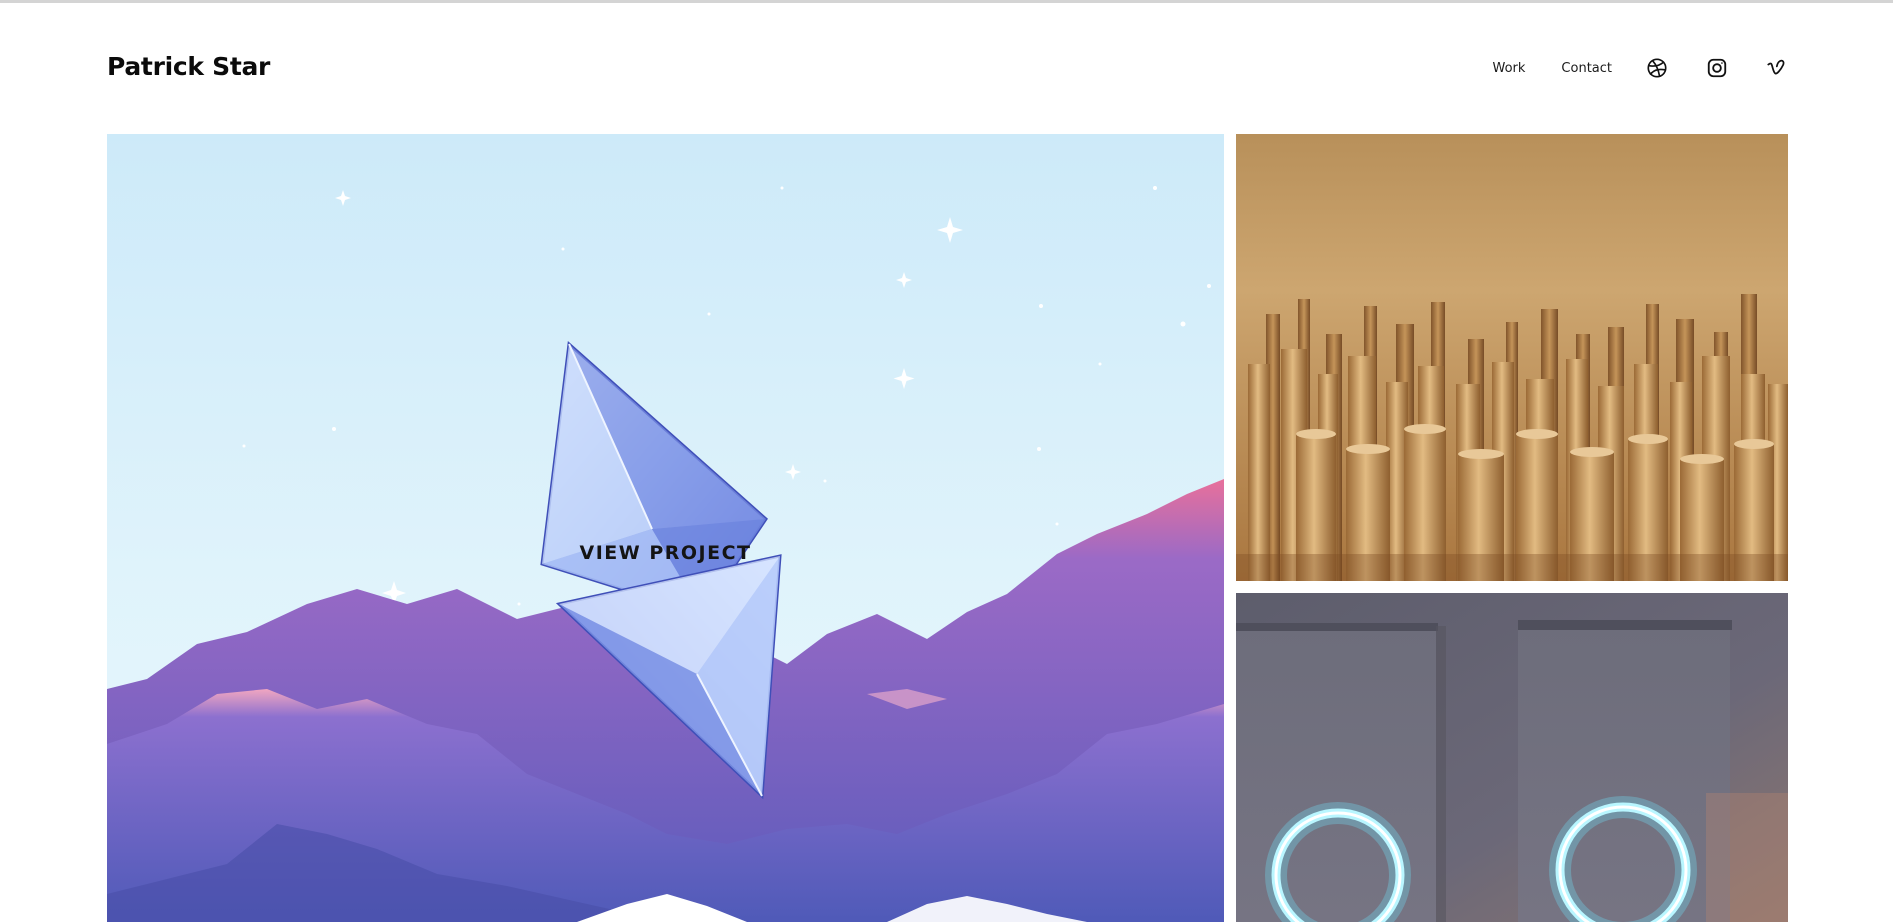 The image size is (1893, 922). I want to click on project-tile-cylinders, so click(1512, 357).